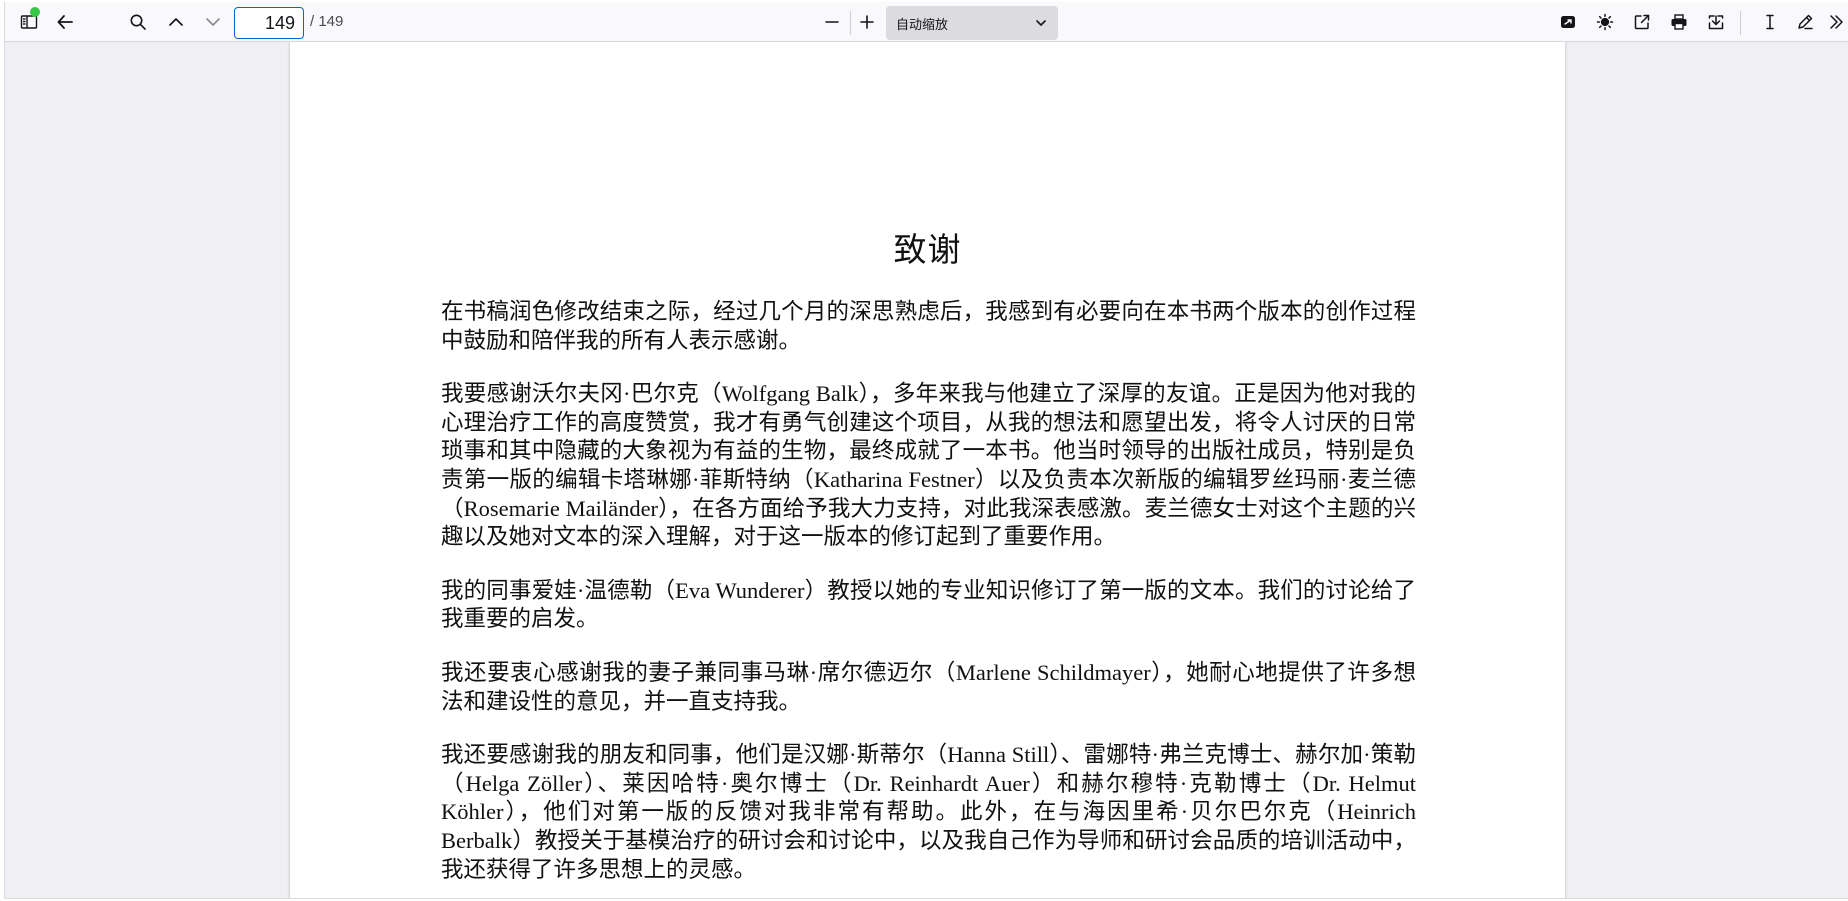  I want to click on zoom-in-button, so click(867, 22).